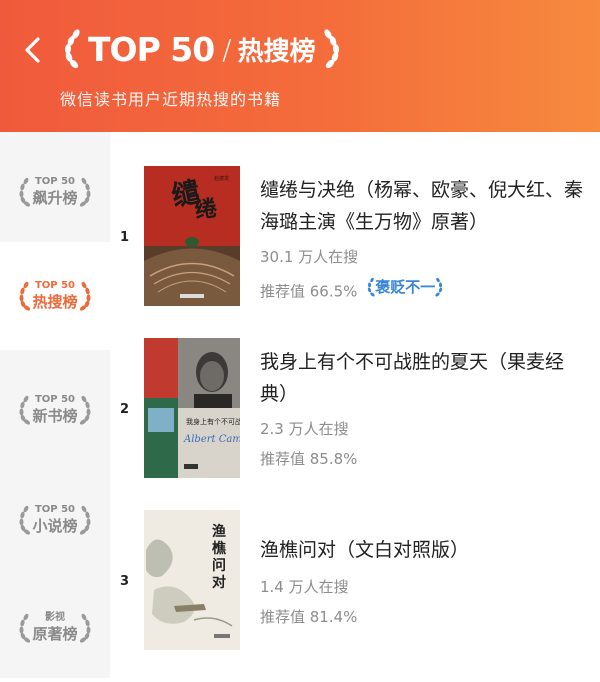  I want to click on tab-adaptations: 影视 原著榜, so click(55, 628).